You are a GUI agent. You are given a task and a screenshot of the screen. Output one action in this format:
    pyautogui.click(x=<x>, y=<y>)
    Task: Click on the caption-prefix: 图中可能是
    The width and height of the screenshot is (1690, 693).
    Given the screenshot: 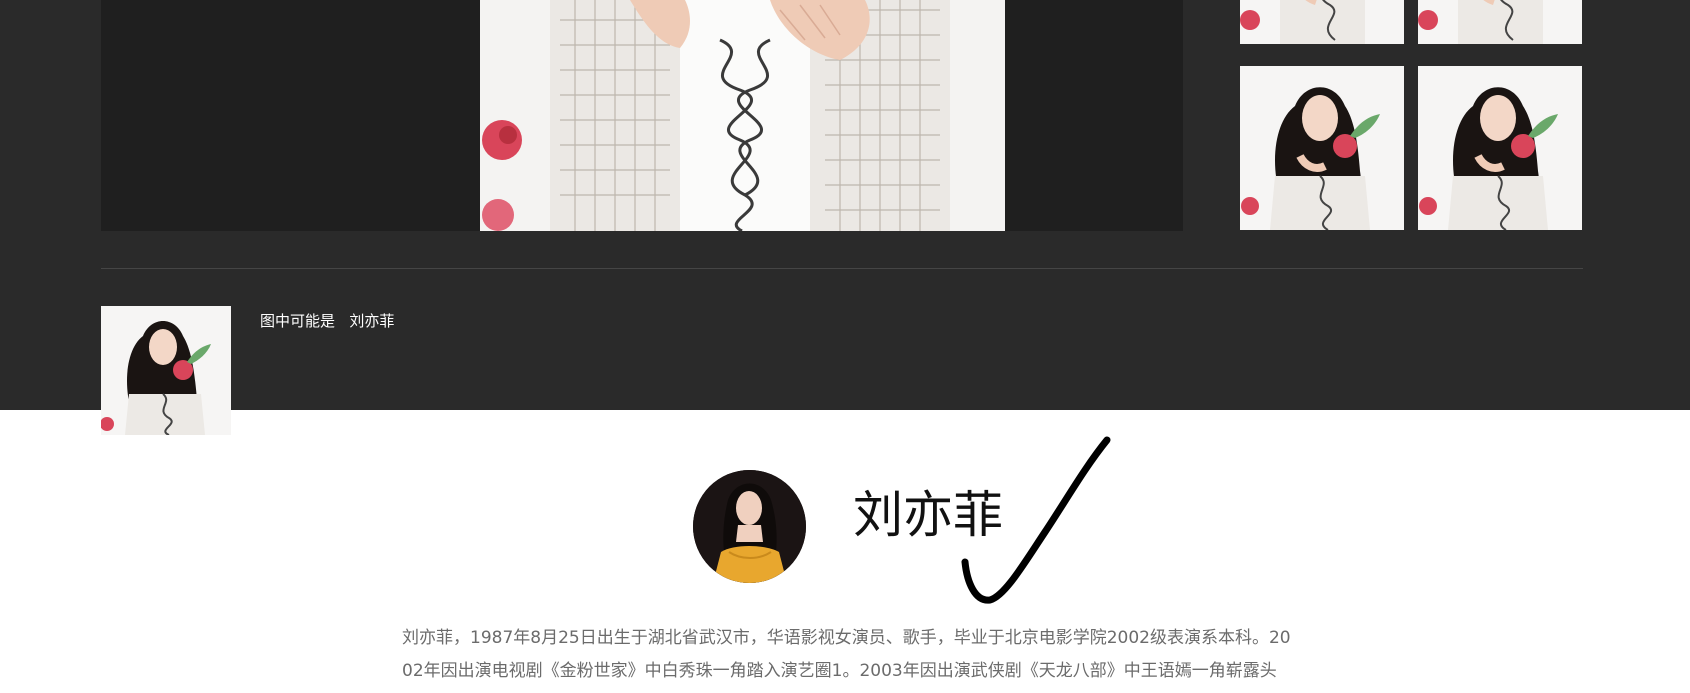 What is the action you would take?
    pyautogui.click(x=298, y=321)
    